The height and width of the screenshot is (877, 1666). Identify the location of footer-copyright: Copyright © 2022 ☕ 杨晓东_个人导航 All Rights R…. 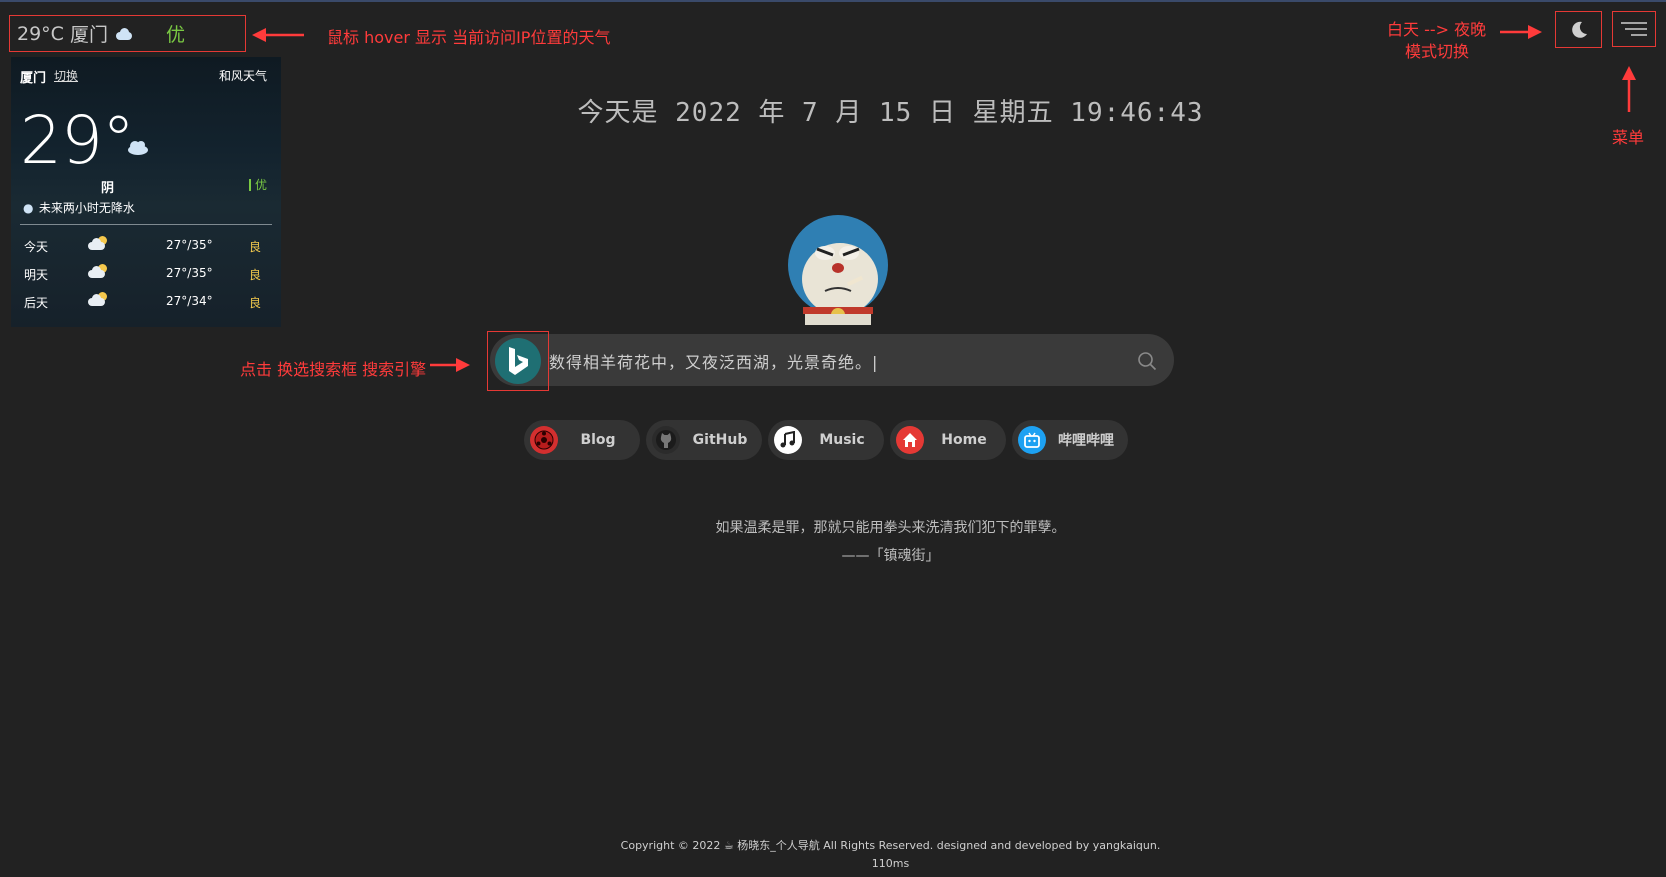
(890, 845).